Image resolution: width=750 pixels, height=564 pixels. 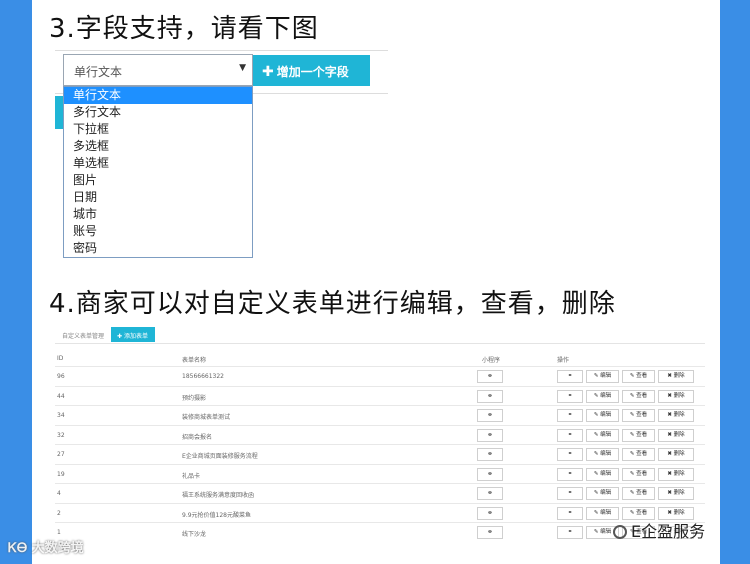 What do you see at coordinates (332, 304) in the screenshot?
I see `section-heading-4: 4.商家可以对自定义表单进行编辑，查看，删除` at bounding box center [332, 304].